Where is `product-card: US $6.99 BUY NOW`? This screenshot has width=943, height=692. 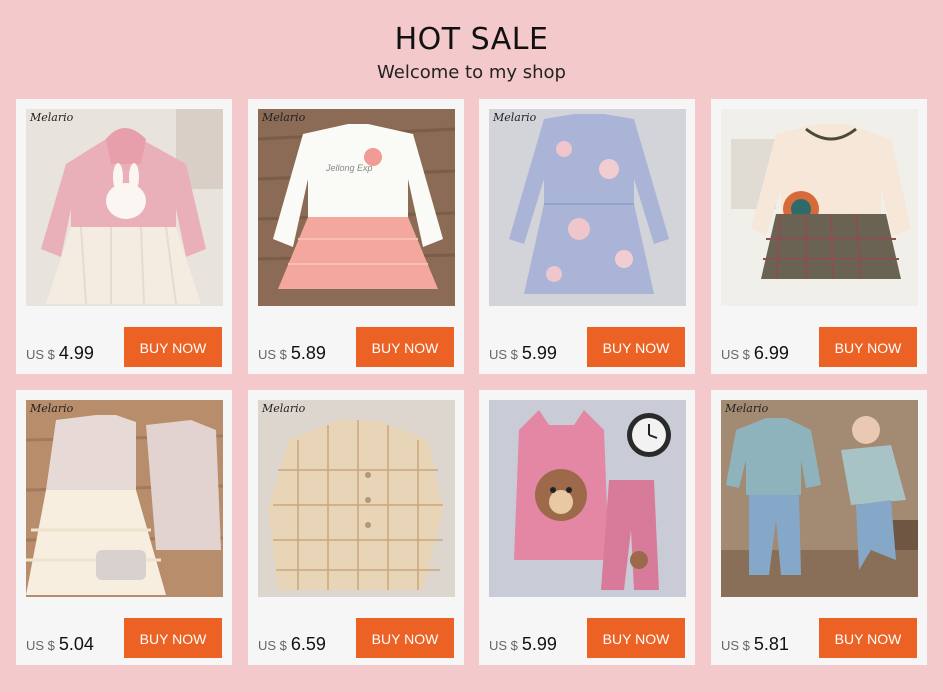 product-card: US $6.99 BUY NOW is located at coordinates (819, 236).